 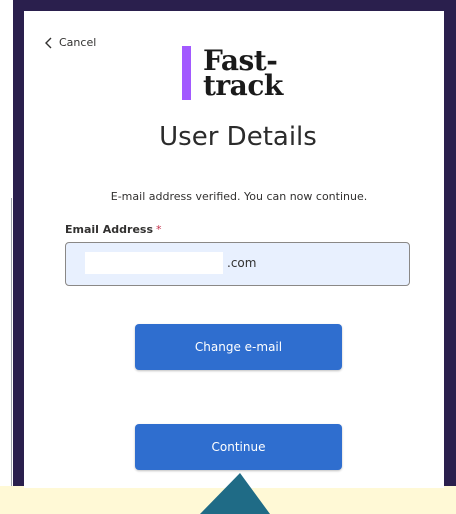 What do you see at coordinates (159, 229) in the screenshot?
I see `required-marker: *` at bounding box center [159, 229].